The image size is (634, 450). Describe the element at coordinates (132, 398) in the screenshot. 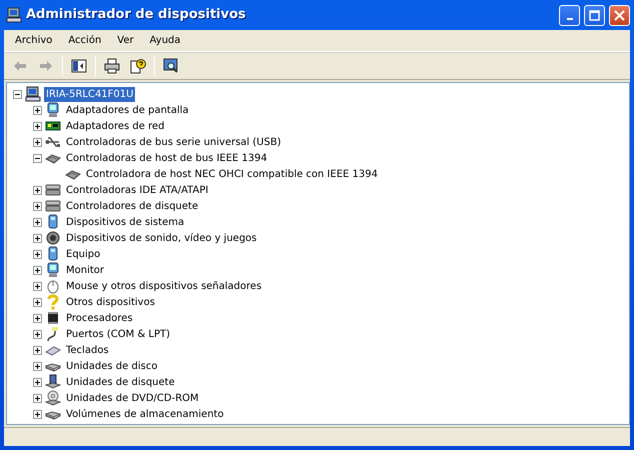

I see `tree-item: Unidades de DVD/CD-ROM` at that location.